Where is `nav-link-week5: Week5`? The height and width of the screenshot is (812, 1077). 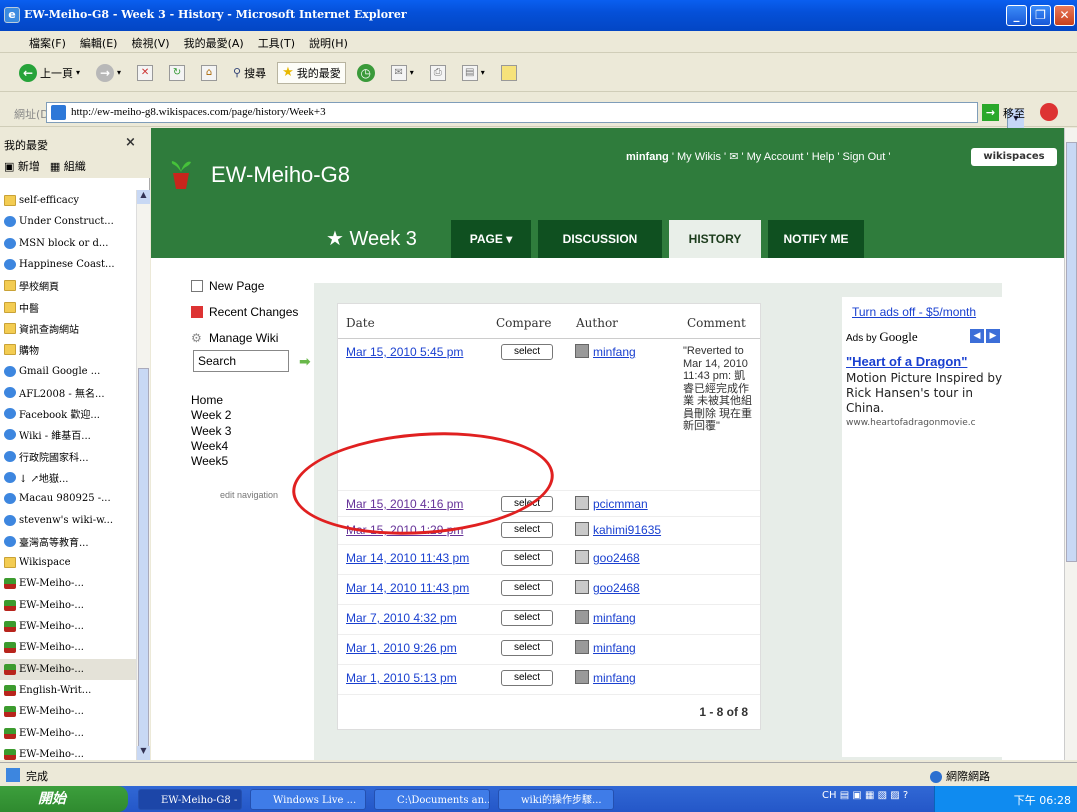
nav-link-week5: Week5 is located at coordinates (211, 461).